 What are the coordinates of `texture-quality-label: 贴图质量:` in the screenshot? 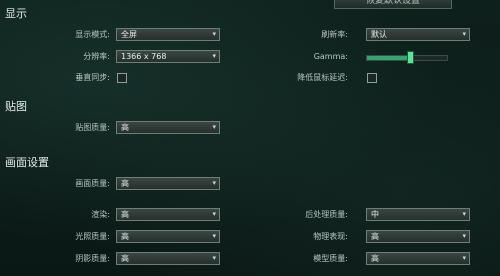 It's located at (92, 127).